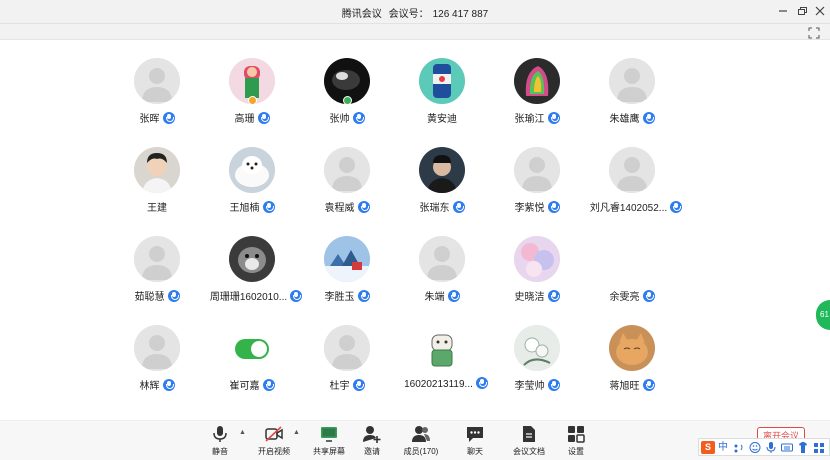 The height and width of the screenshot is (460, 830). I want to click on add-user-icon, so click(372, 434).